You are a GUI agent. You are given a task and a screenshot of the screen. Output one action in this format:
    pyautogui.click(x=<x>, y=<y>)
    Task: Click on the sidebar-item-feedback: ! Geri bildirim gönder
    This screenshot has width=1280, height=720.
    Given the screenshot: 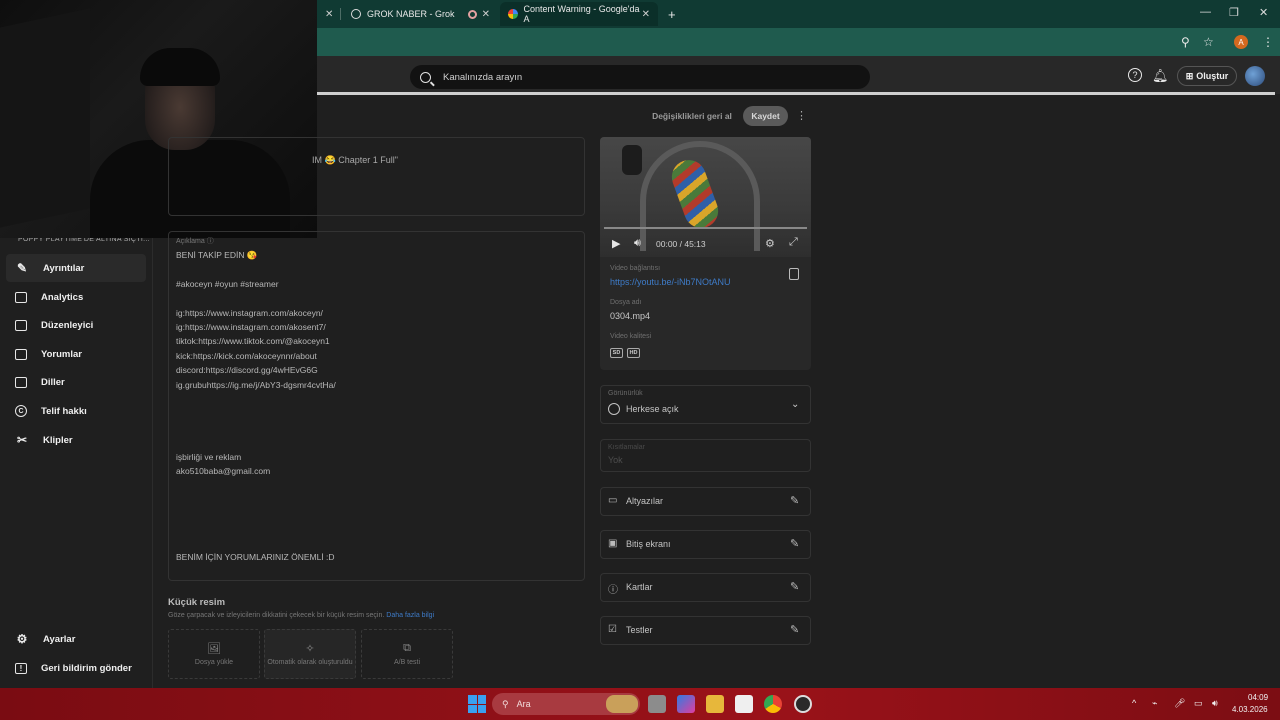 What is the action you would take?
    pyautogui.click(x=76, y=668)
    